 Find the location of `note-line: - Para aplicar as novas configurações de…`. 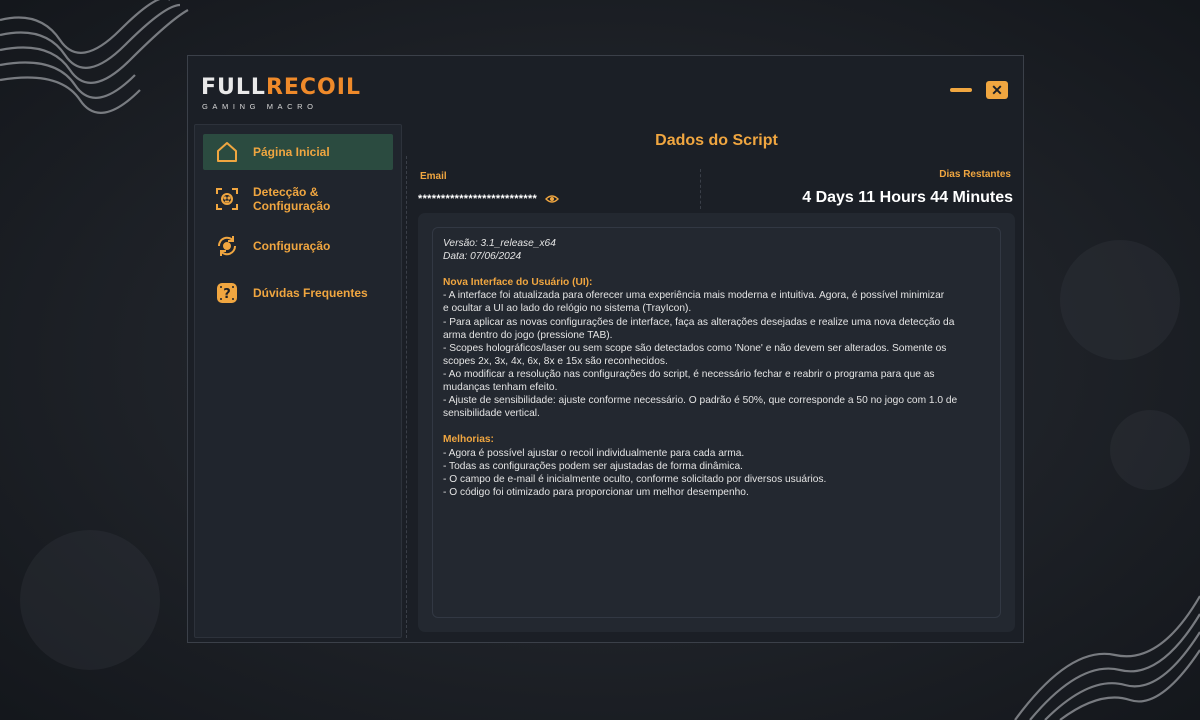

note-line: - Para aplicar as novas configurações de… is located at coordinates (699, 322).